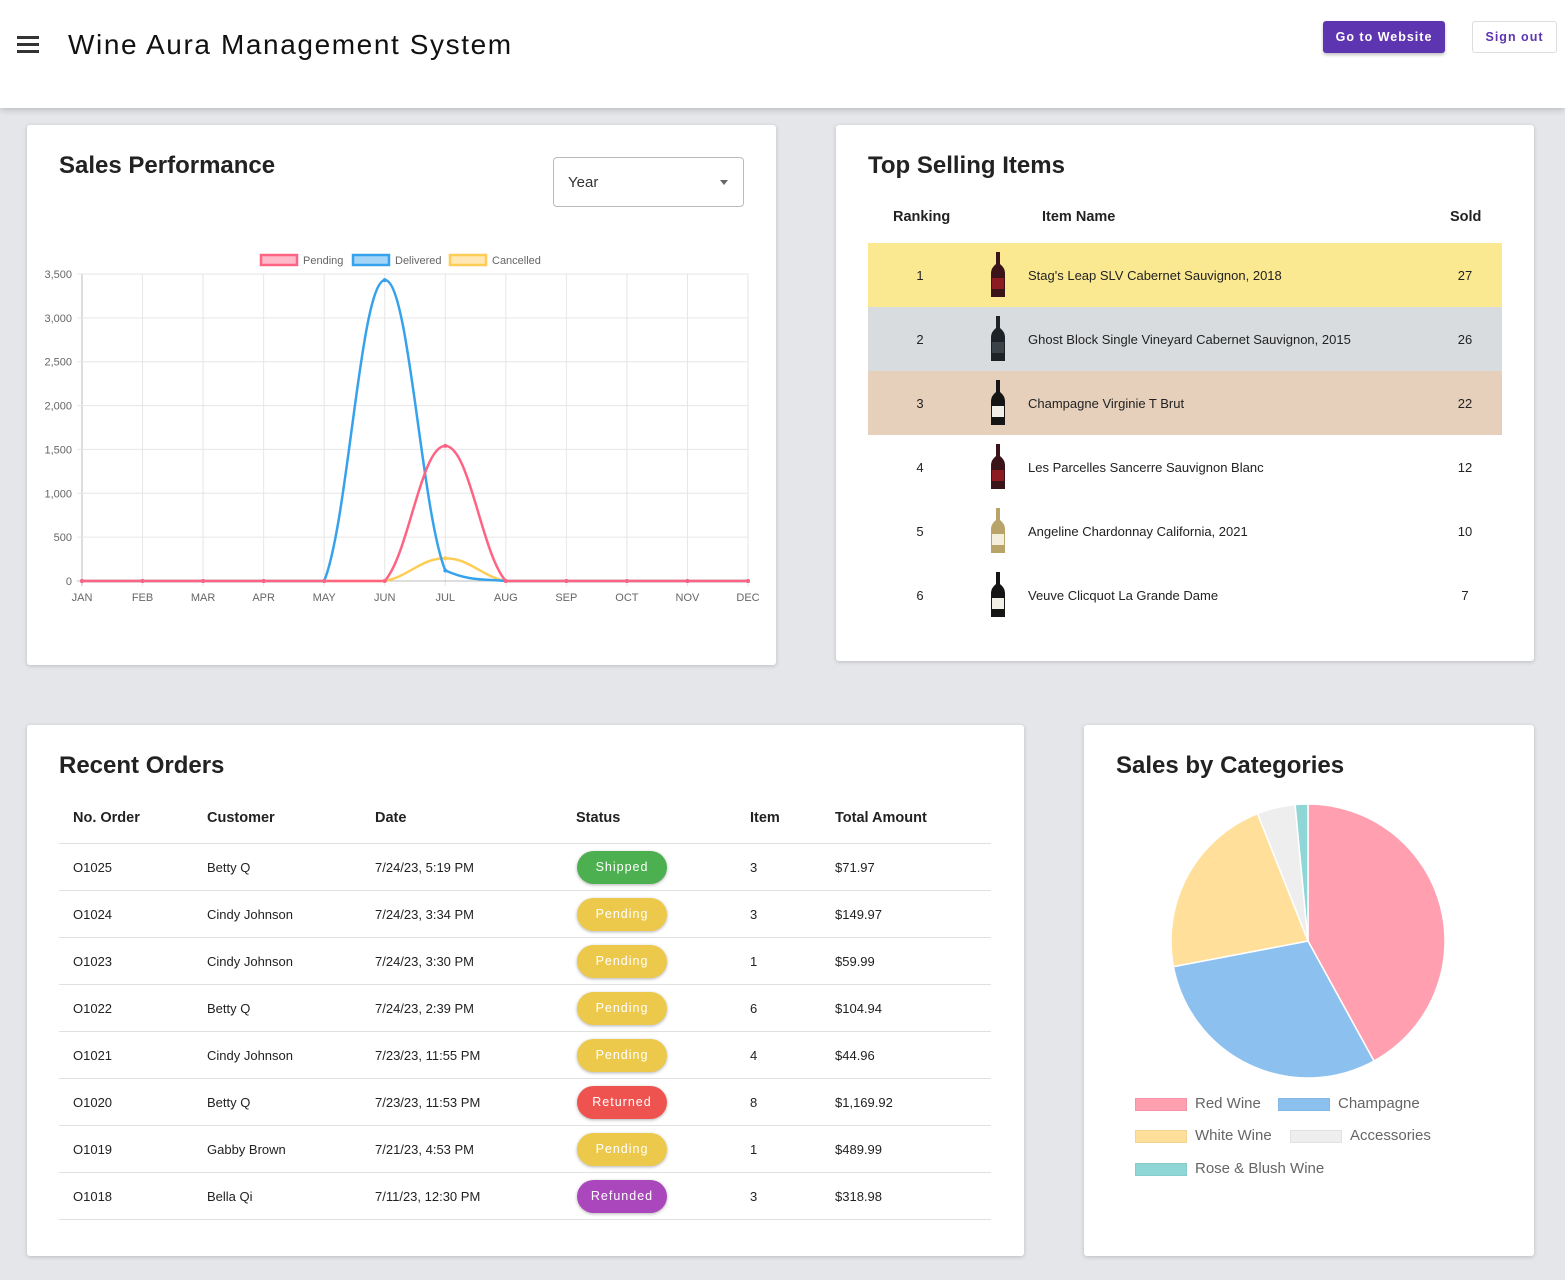  Describe the element at coordinates (241, 818) in the screenshot. I see `column-header-customer: Customer` at that location.